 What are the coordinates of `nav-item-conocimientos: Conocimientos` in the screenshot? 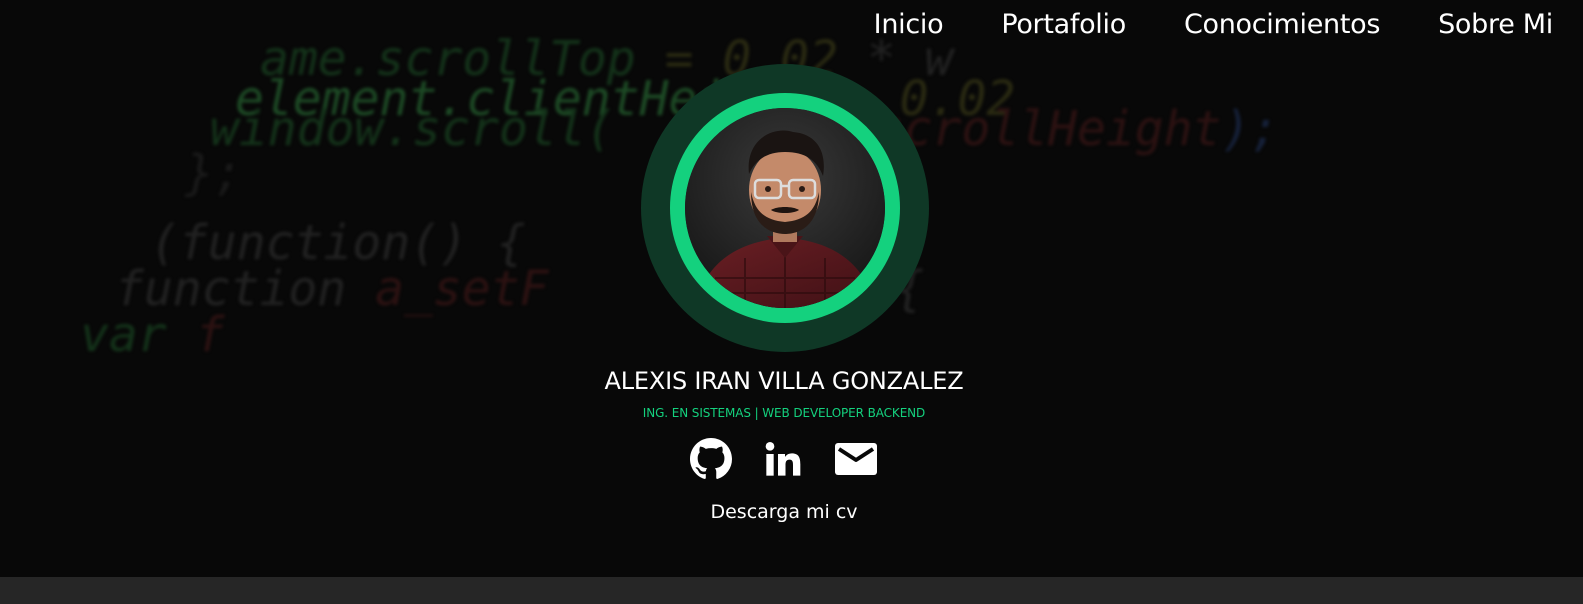 It's located at (1282, 24).